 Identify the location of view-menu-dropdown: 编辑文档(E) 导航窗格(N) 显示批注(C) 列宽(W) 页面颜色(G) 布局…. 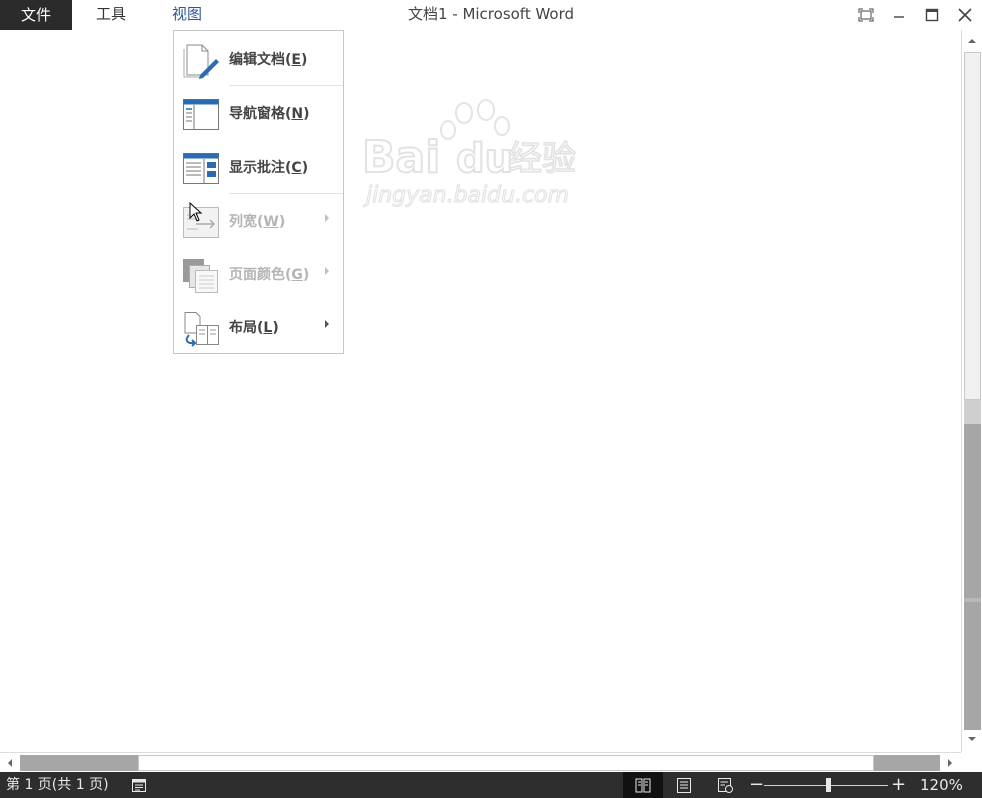
(258, 192).